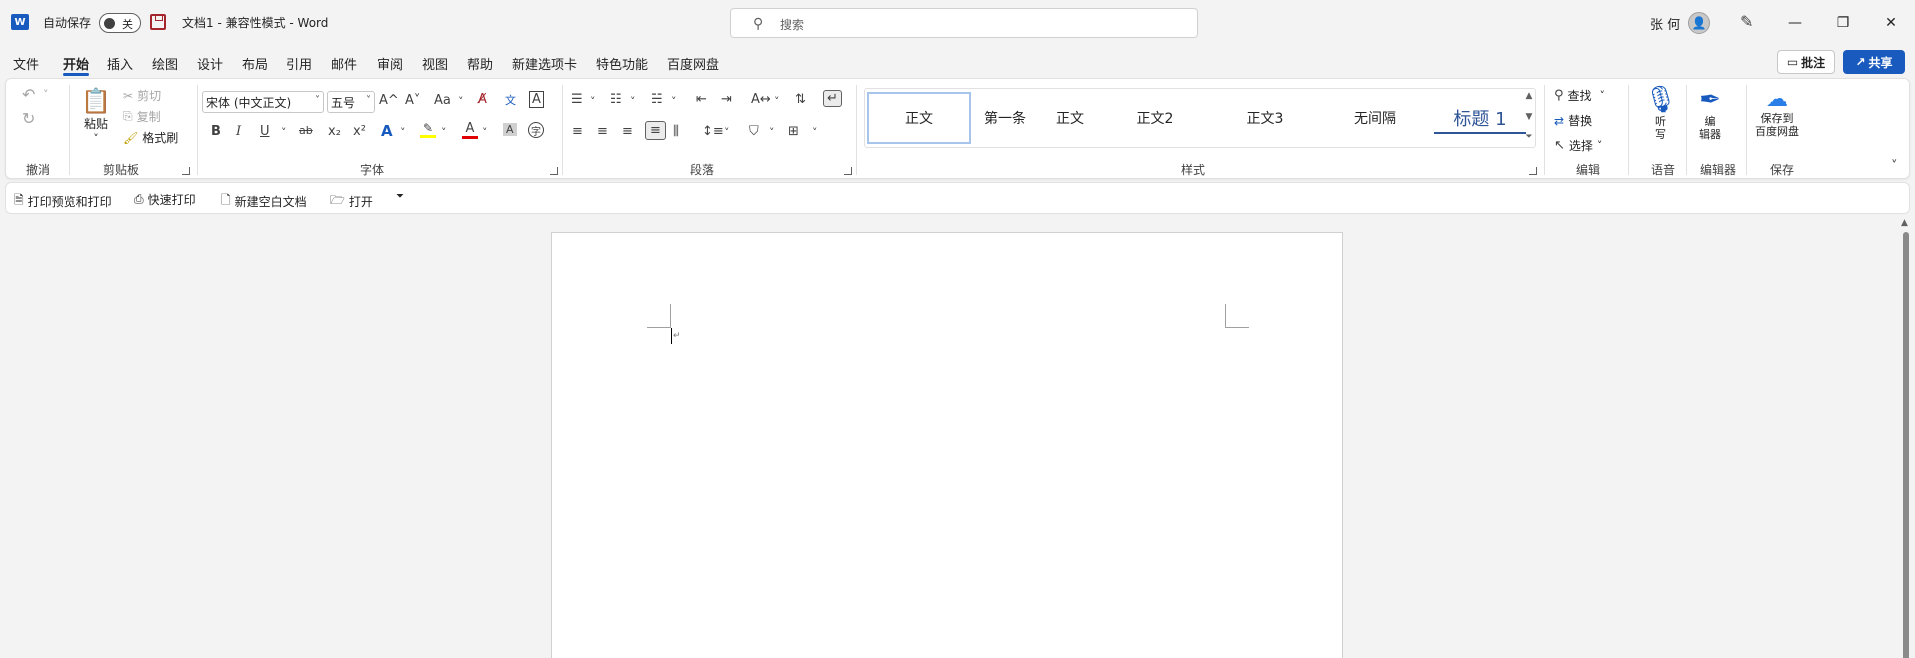  Describe the element at coordinates (1578, 145) in the screenshot. I see `select-button: ↖ 选择 ˅` at that location.